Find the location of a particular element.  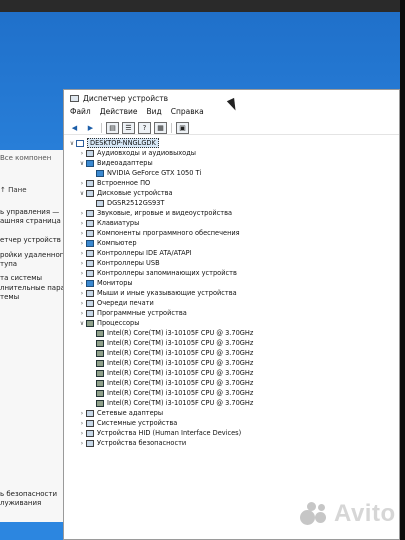

back-arrow-icon: ↑ is located at coordinates (4, 190).